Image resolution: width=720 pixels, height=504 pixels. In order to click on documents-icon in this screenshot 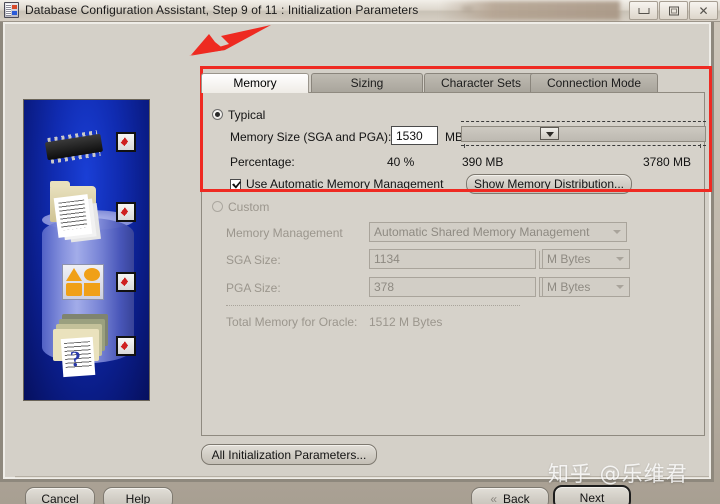, I will do `click(73, 216)`.